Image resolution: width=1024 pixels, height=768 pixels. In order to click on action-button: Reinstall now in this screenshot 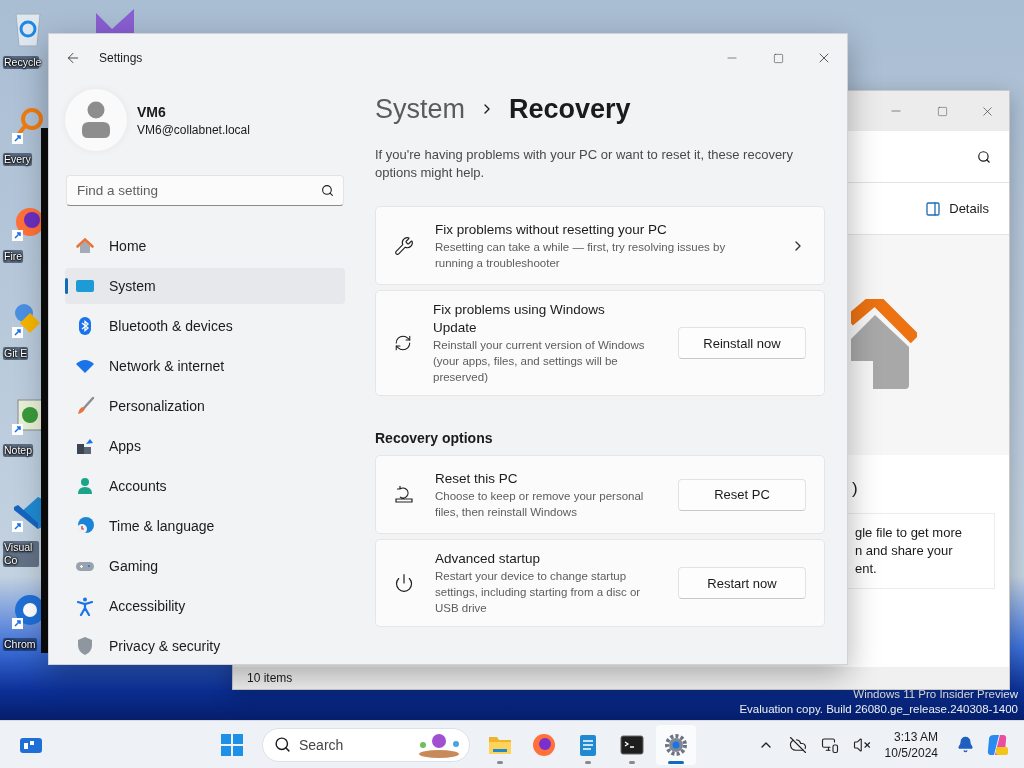, I will do `click(742, 343)`.